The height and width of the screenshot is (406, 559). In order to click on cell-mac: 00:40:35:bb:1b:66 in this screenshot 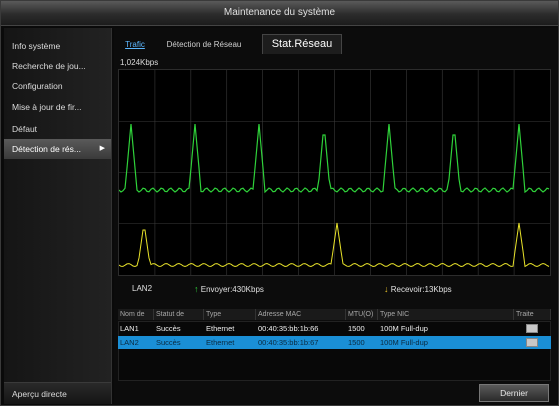, I will do `click(288, 328)`.